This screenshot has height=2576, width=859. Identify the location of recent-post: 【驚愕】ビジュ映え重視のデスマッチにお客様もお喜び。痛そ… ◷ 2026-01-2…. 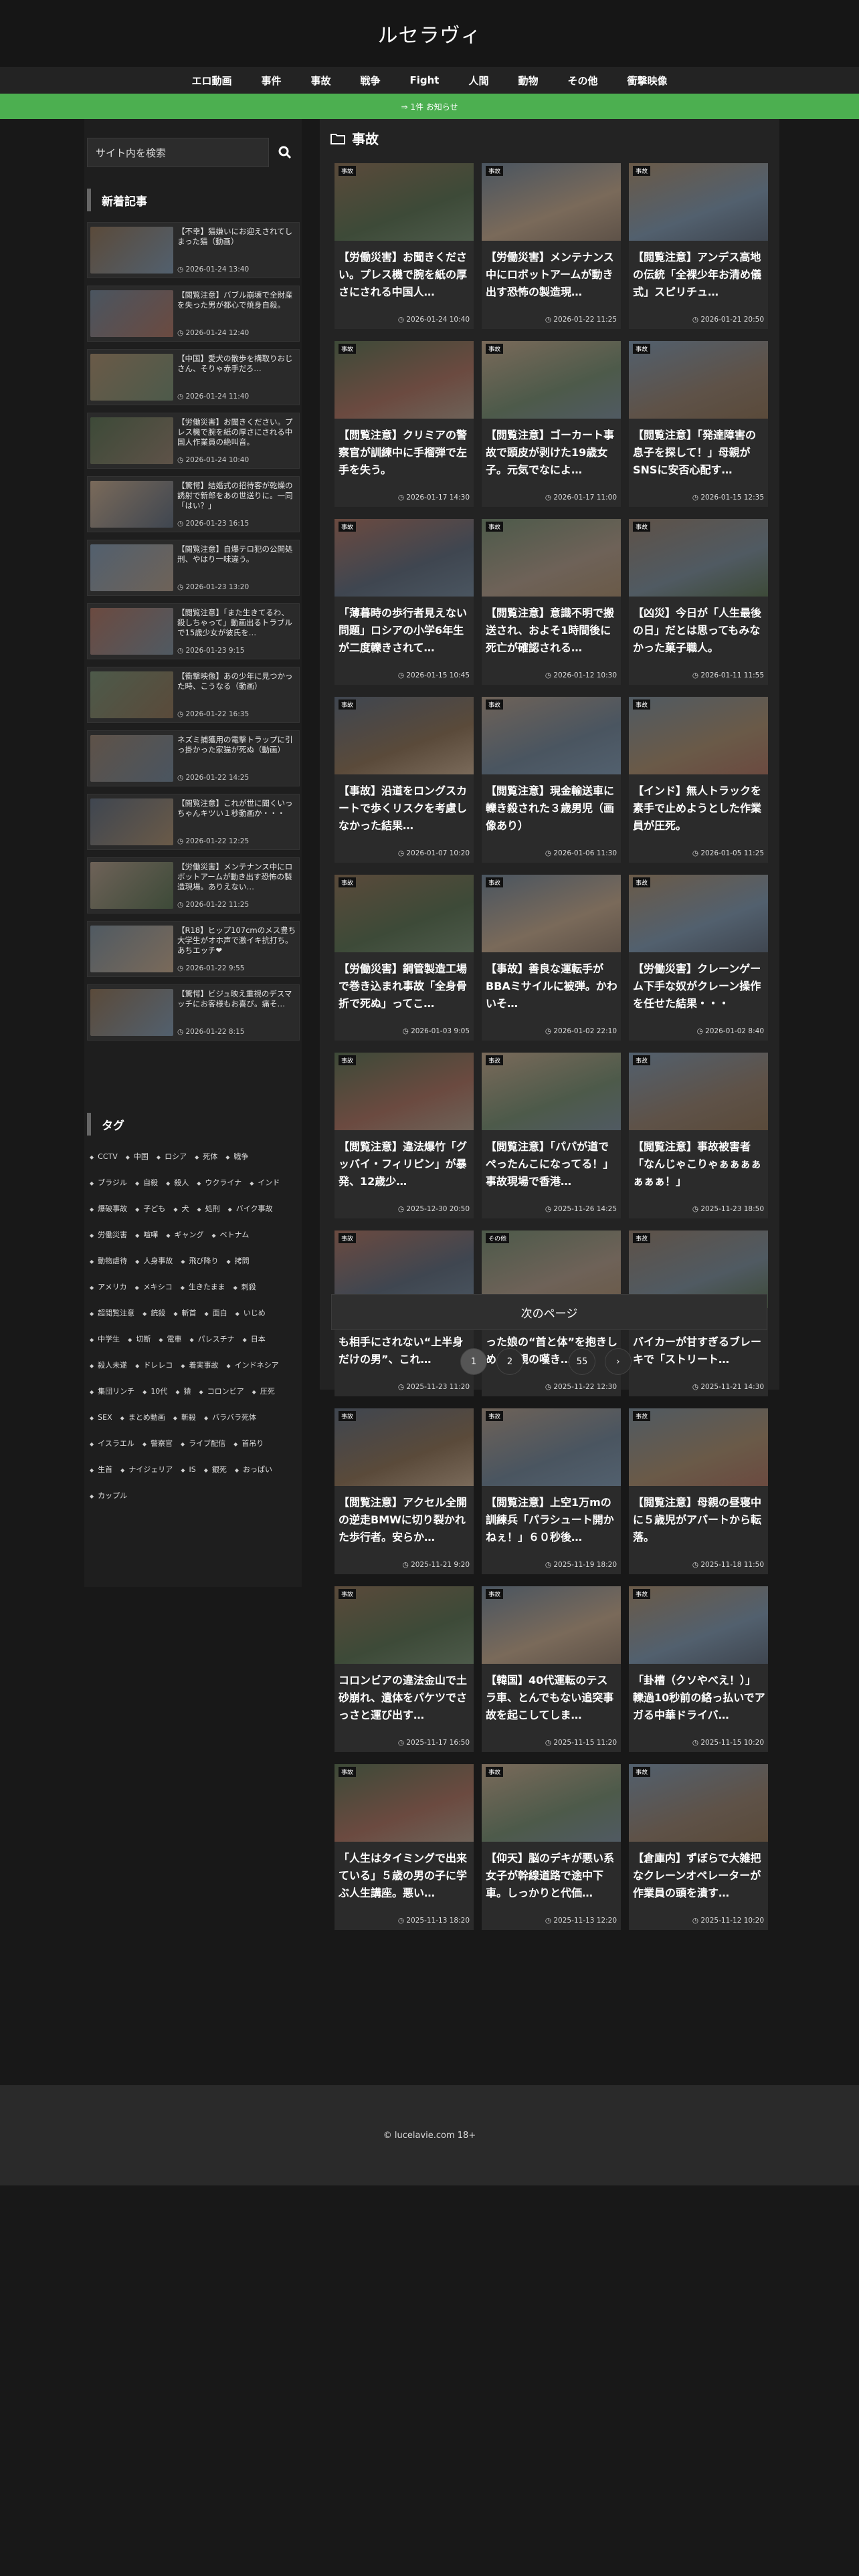
(193, 1012).